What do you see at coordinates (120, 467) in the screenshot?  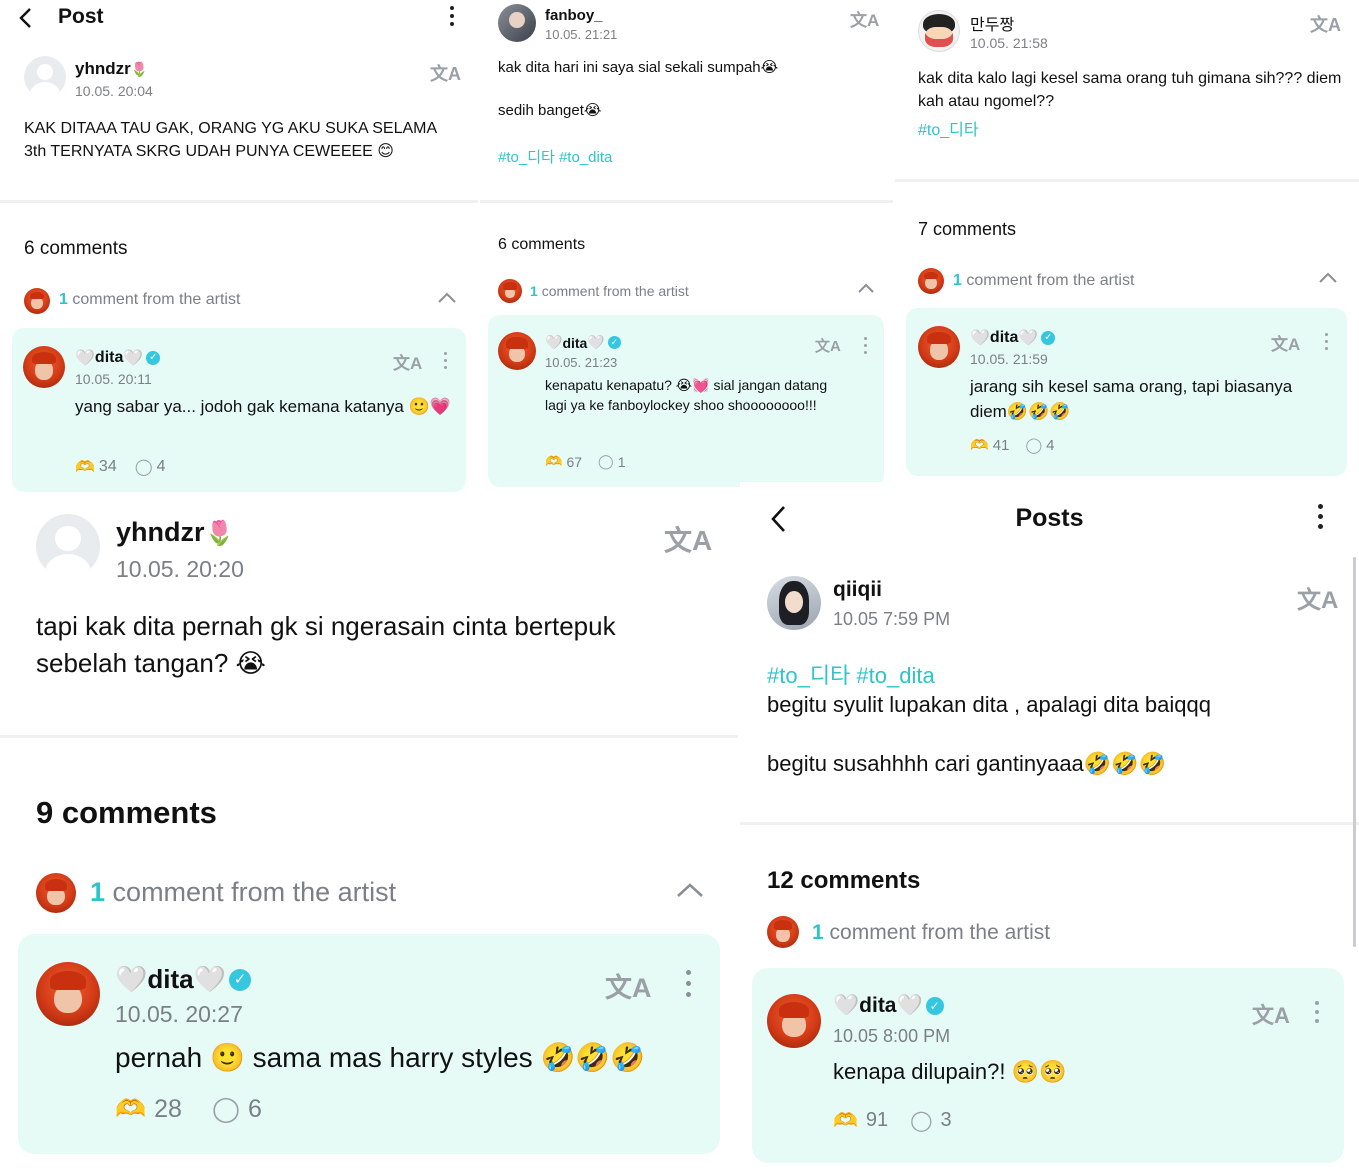 I see `reply-stats: 🫶 34 ◯ 4` at bounding box center [120, 467].